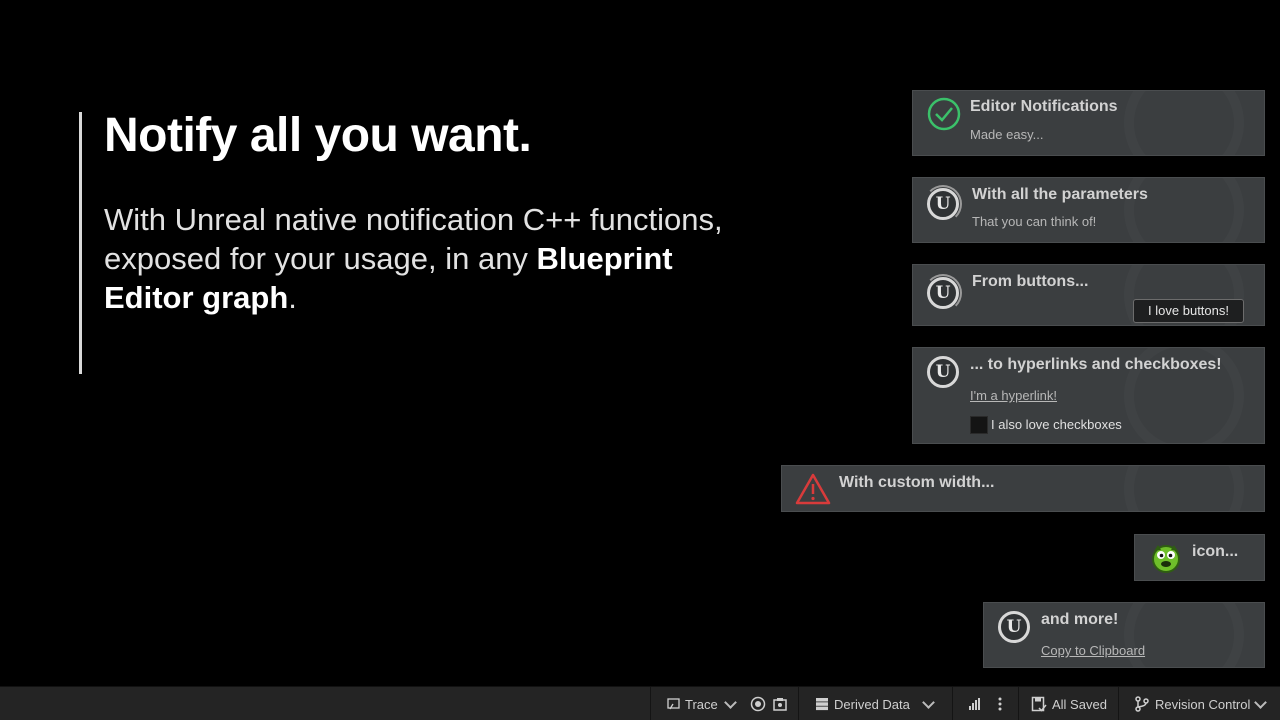  I want to click on save-status: All Saved, so click(1068, 703).